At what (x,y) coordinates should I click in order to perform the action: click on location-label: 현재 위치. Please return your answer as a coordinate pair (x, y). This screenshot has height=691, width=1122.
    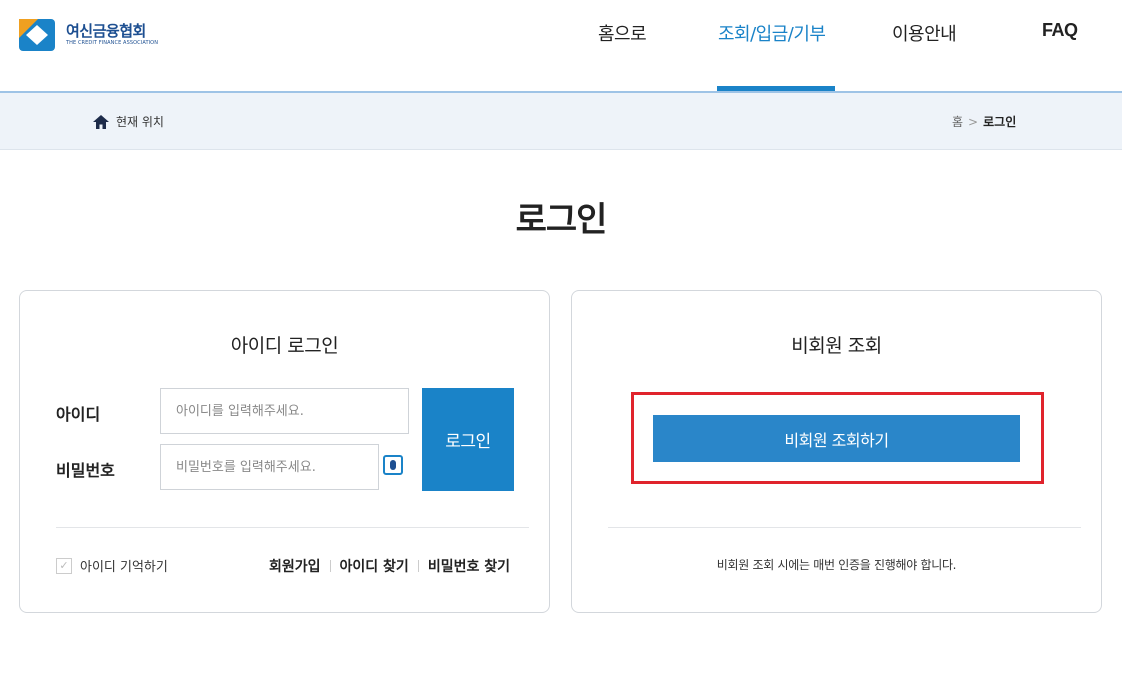
    Looking at the image, I should click on (140, 122).